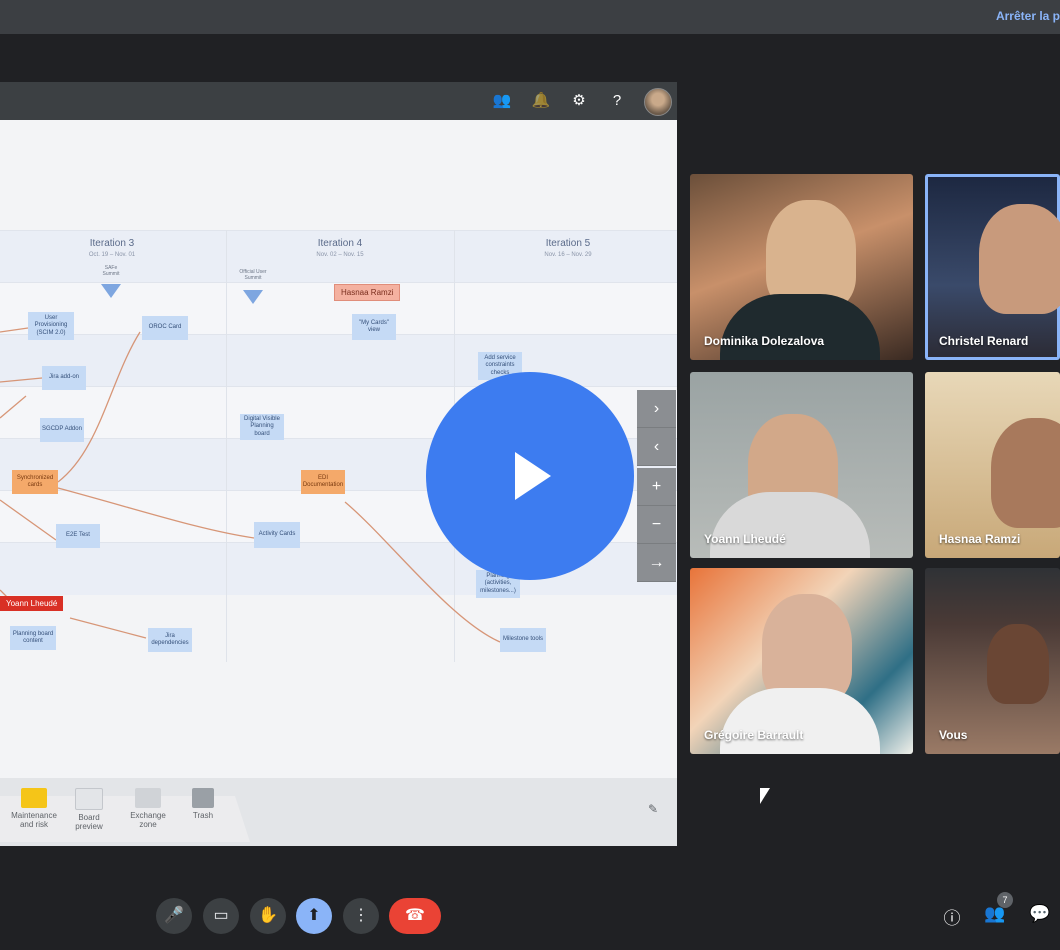 This screenshot has height=950, width=1060. What do you see at coordinates (502, 101) in the screenshot?
I see `people-icon: 👥` at bounding box center [502, 101].